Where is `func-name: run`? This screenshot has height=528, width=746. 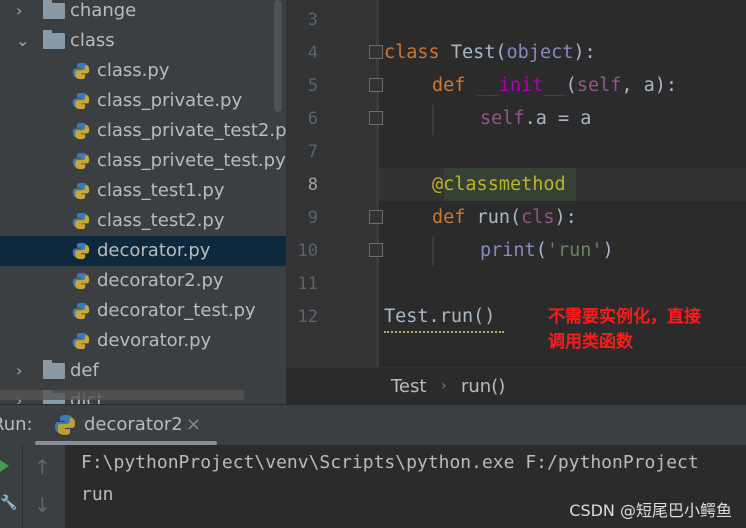
func-name: run is located at coordinates (493, 217).